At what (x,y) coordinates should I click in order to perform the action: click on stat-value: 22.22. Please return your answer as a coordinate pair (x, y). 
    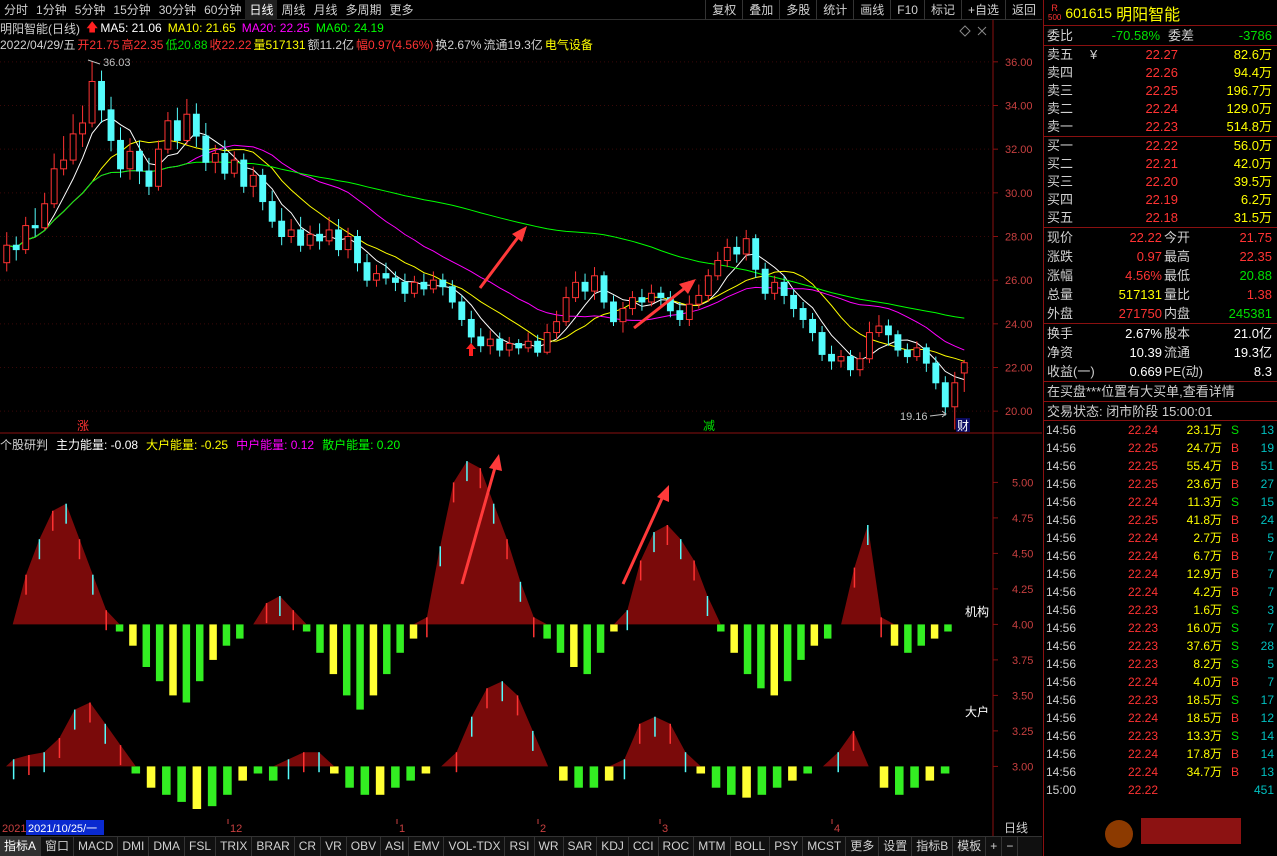
    Looking at the image, I should click on (1145, 237).